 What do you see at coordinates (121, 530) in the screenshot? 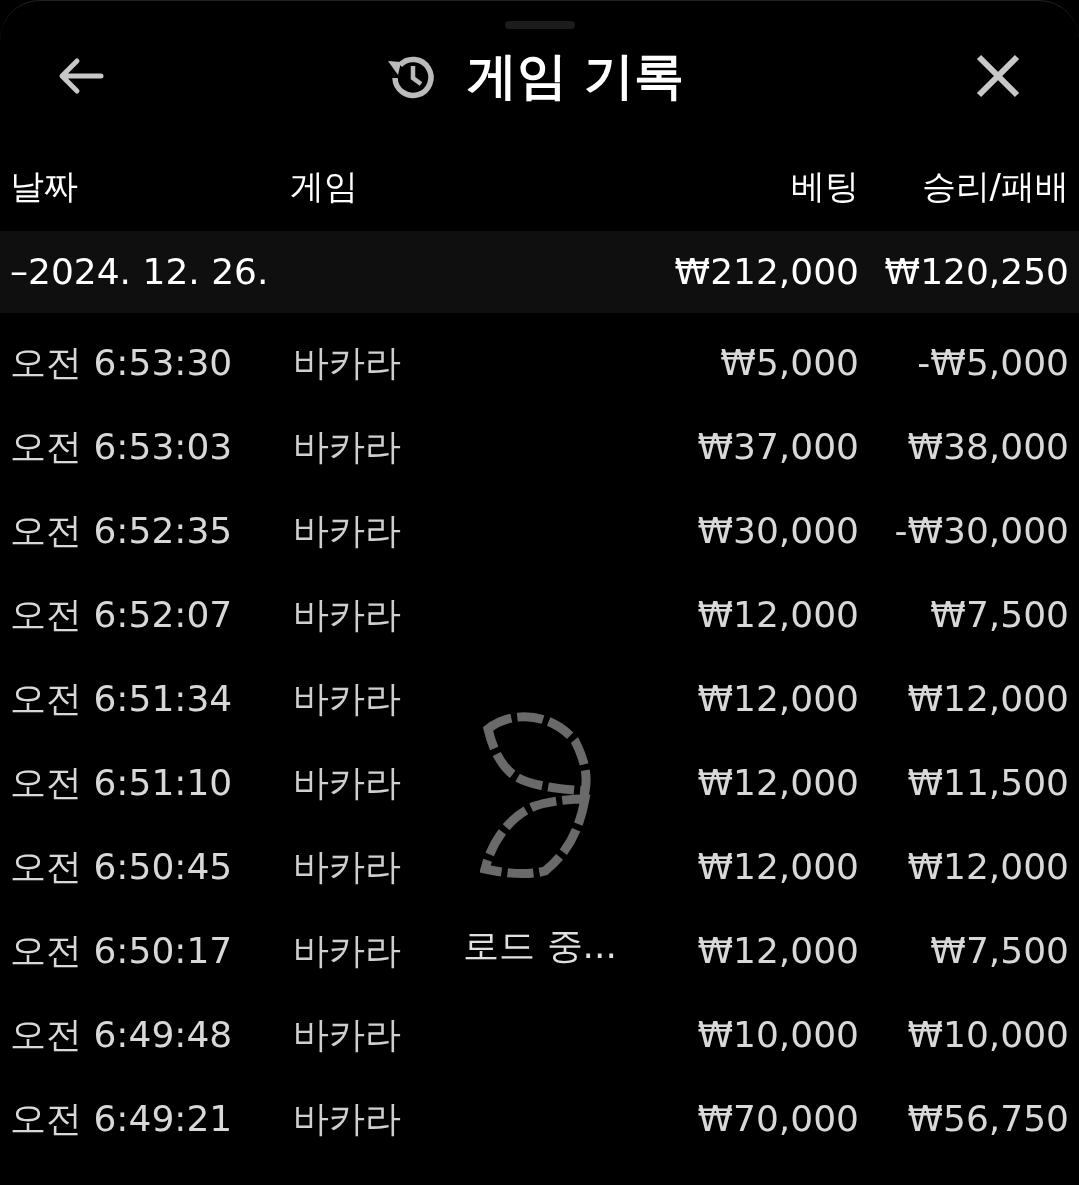
I see `time-cell: 오전 6:52:35` at bounding box center [121, 530].